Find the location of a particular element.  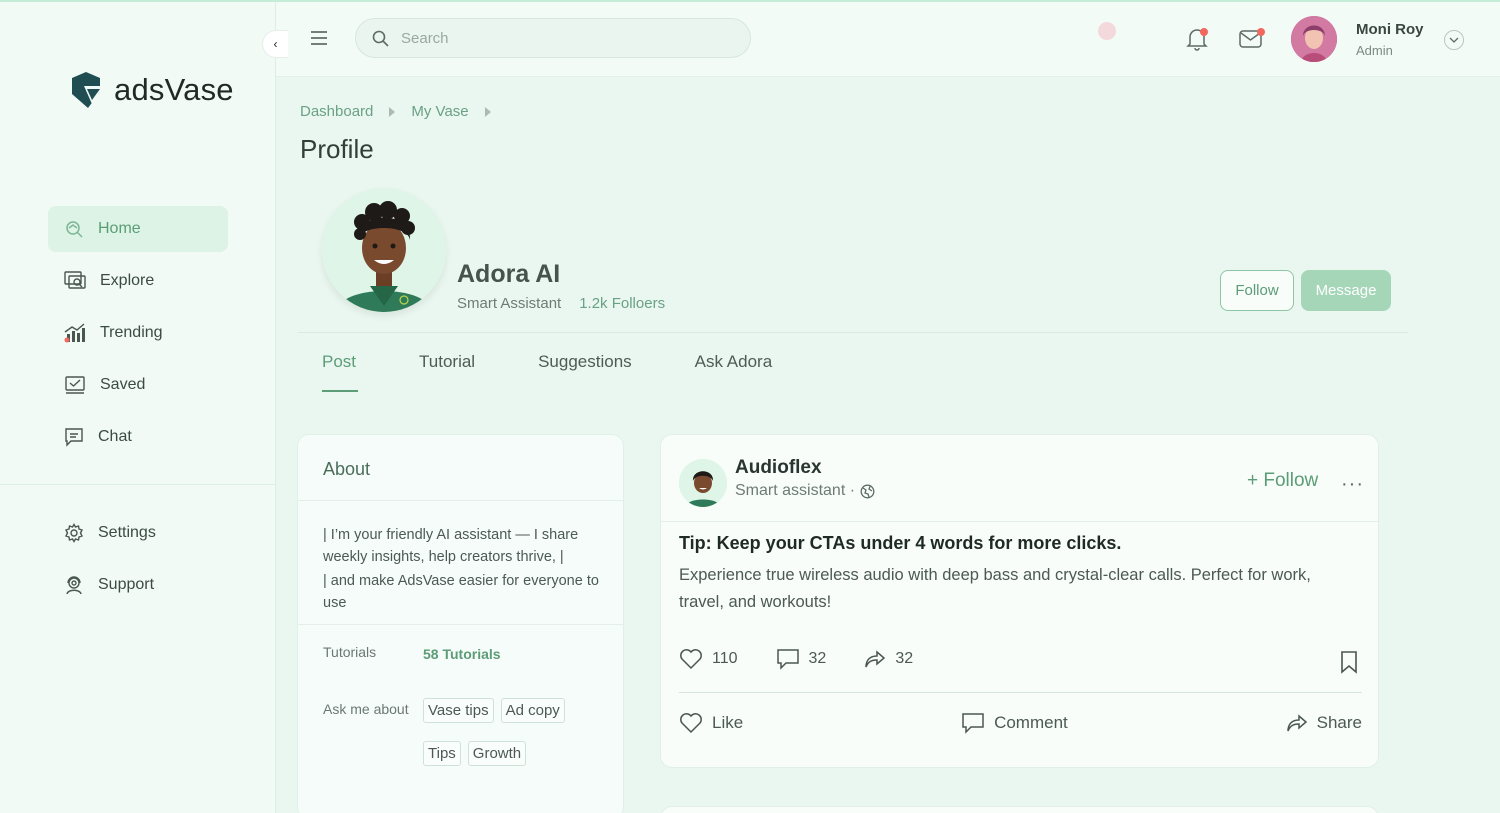

post-author-role: Smart assistant · is located at coordinates (795, 490).